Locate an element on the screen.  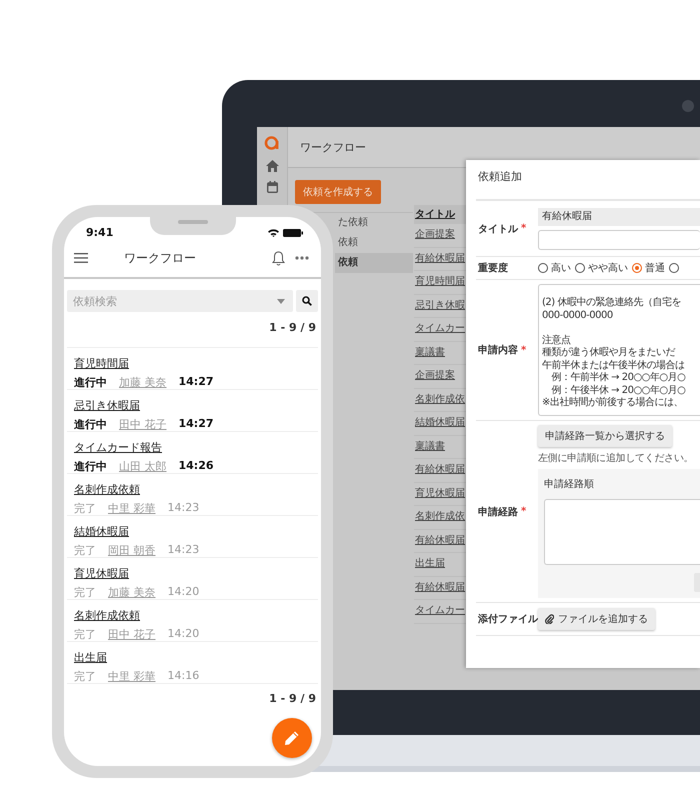
text-area: (2) 休暇中の緊急連絡先（自宅を 000-0000-0000 注意点 種類が違う休暇や月をまたいだ 午前半休または午後半休の場合は 例：午前半休 → 20○○年○月○ 例：午後半休 → 20○○年○月○ ※出社時間が前後する場合には、 is located at coordinates (619, 350).